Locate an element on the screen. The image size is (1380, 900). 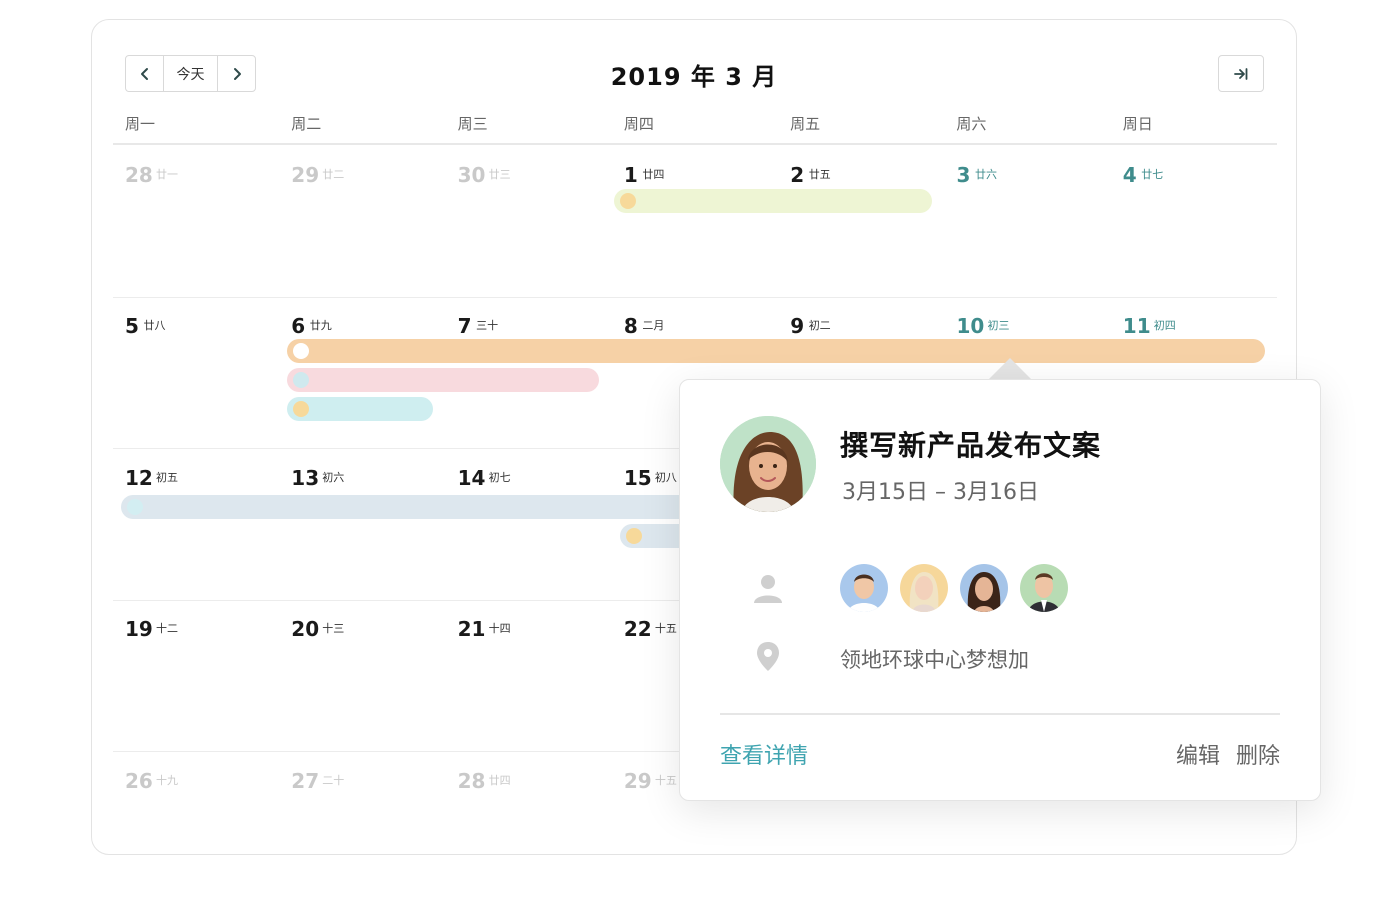
event-bar-cyan is located at coordinates (360, 409).